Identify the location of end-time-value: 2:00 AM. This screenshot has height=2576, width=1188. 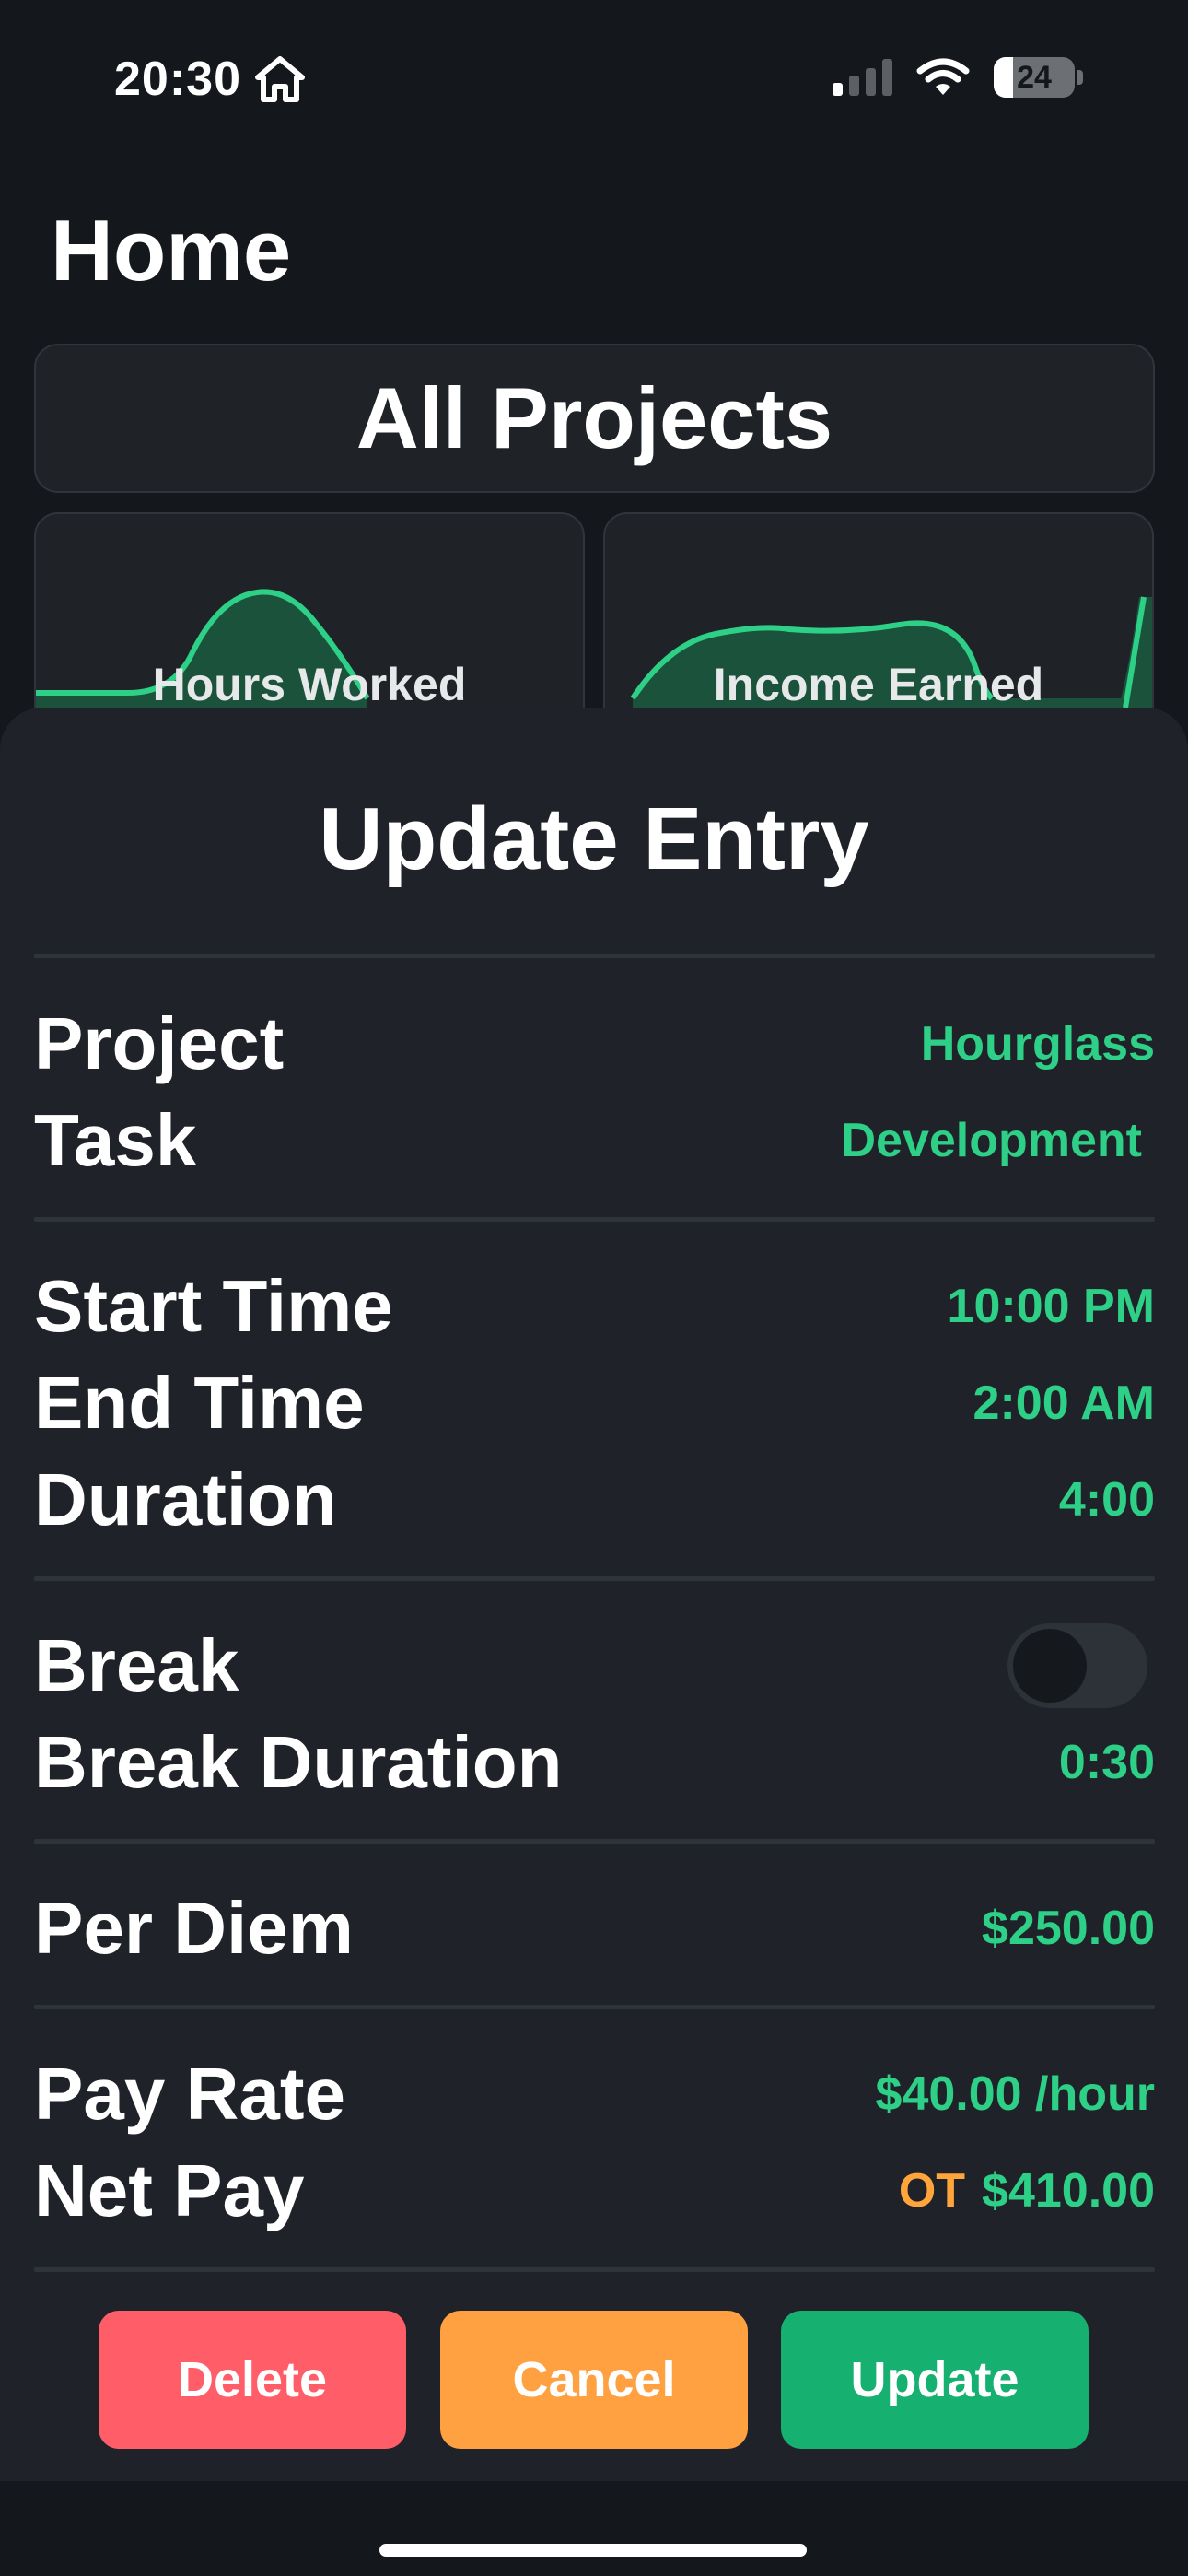
(1064, 1403).